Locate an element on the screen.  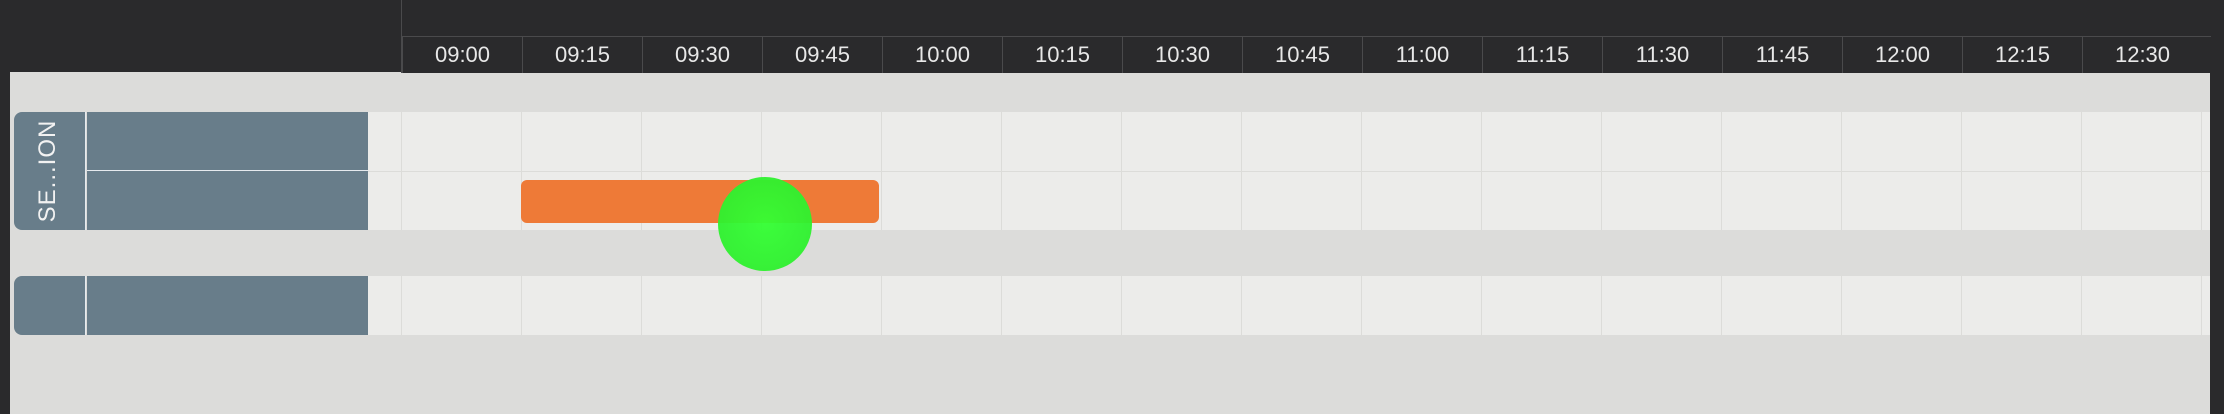
time-header-cell: 10:30 is located at coordinates (1182, 55).